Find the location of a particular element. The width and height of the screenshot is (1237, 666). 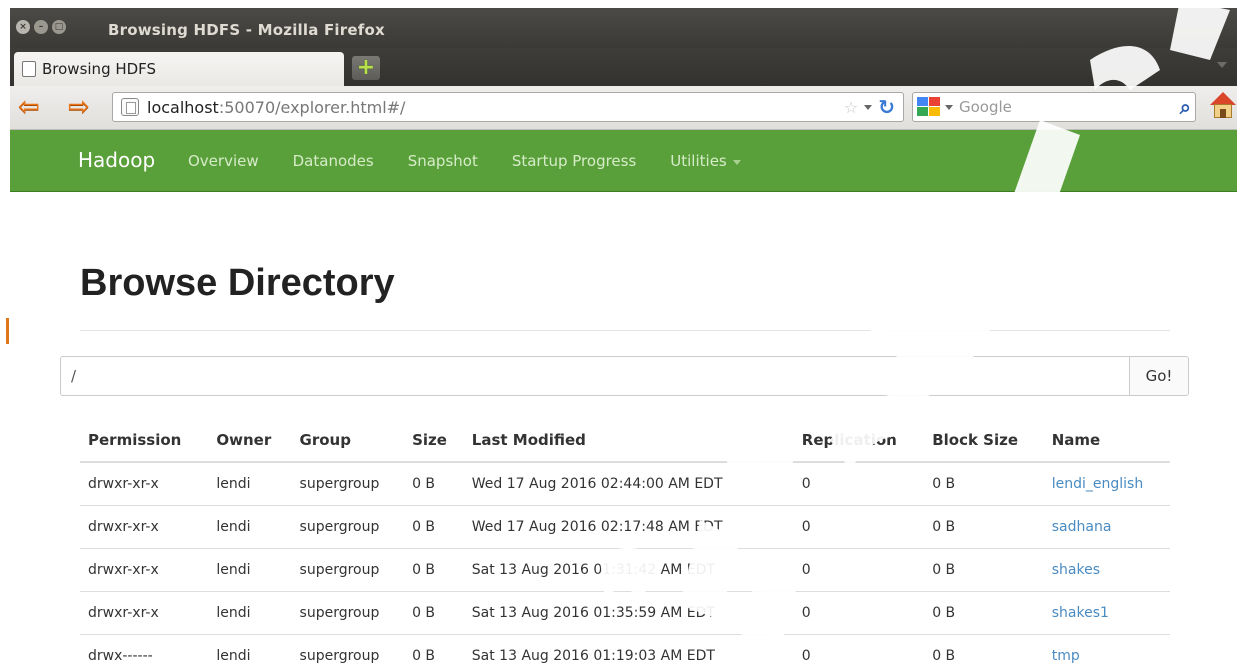

site-identity-icon is located at coordinates (130, 107).